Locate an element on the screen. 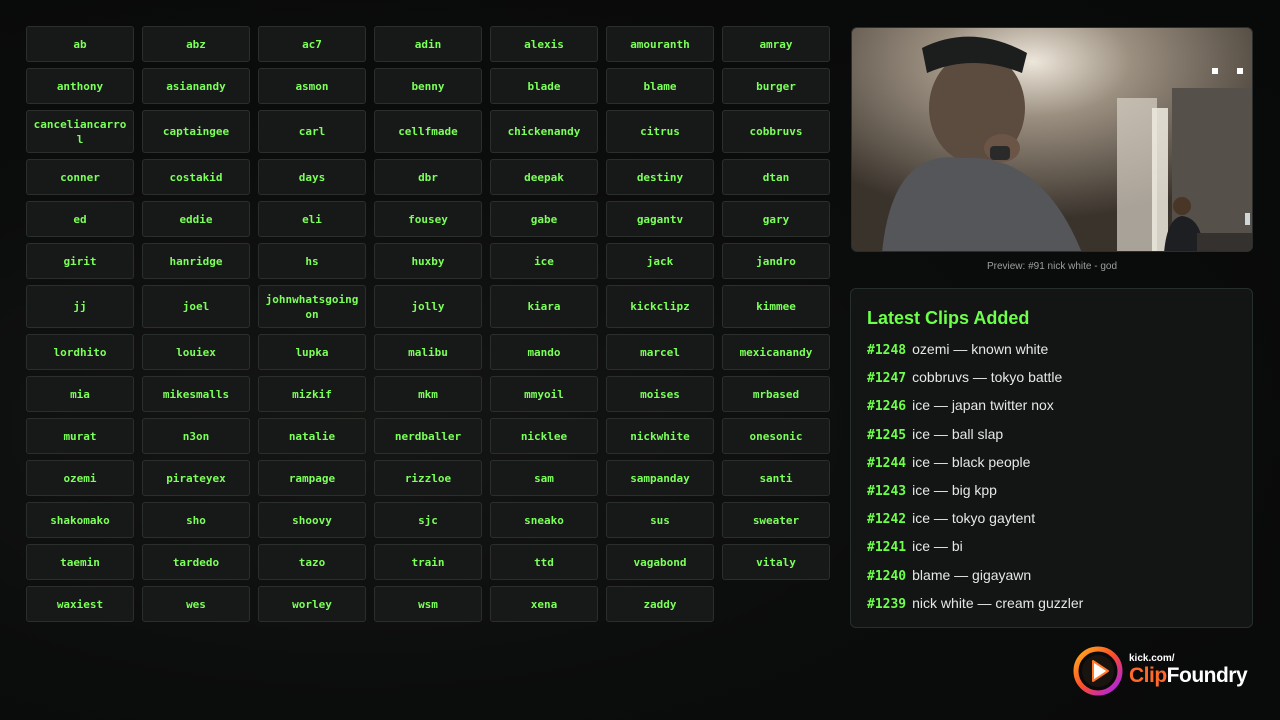 This screenshot has width=1280, height=720. clip-button-blade: blade is located at coordinates (544, 86).